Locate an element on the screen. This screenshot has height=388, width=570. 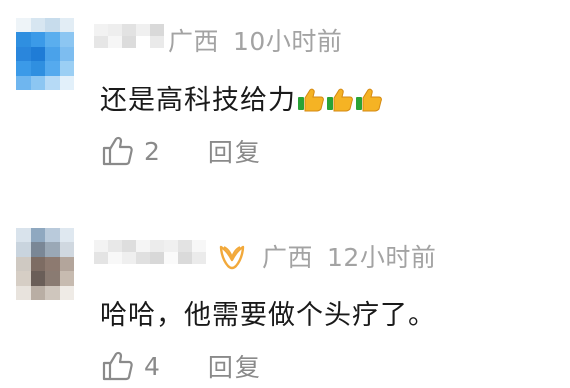
comment-meta: 广西 12小时前 is located at coordinates (327, 256).